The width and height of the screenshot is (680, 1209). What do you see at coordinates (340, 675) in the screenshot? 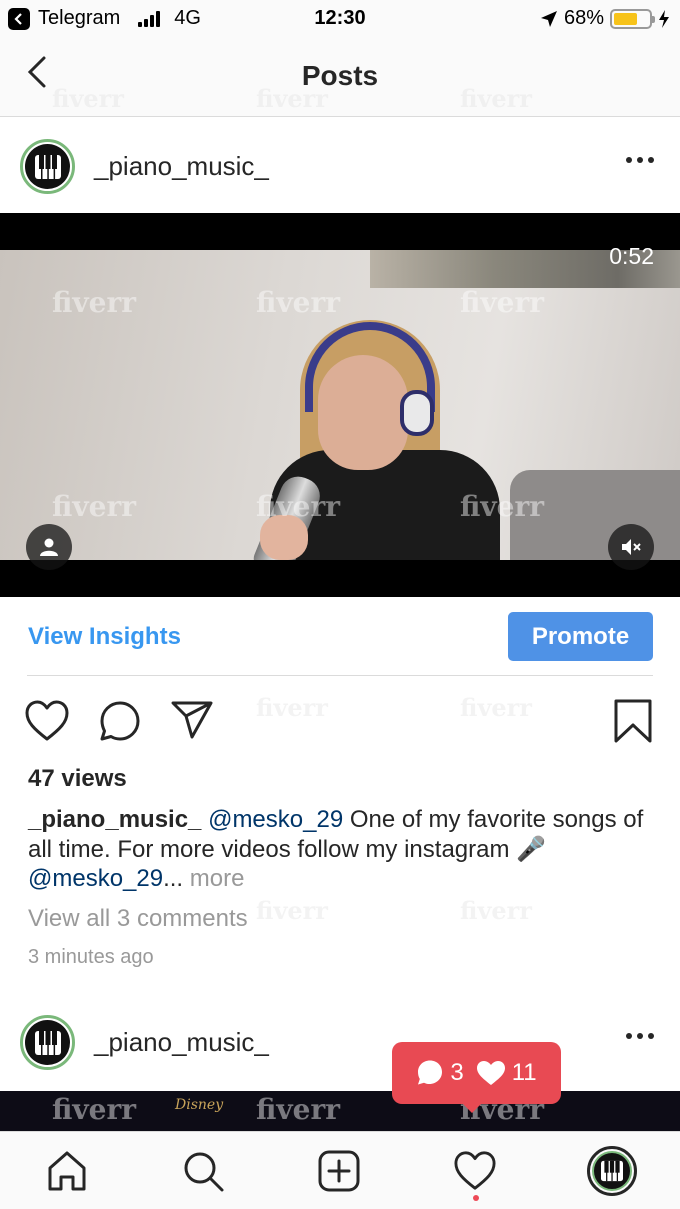
I see `divider` at bounding box center [340, 675].